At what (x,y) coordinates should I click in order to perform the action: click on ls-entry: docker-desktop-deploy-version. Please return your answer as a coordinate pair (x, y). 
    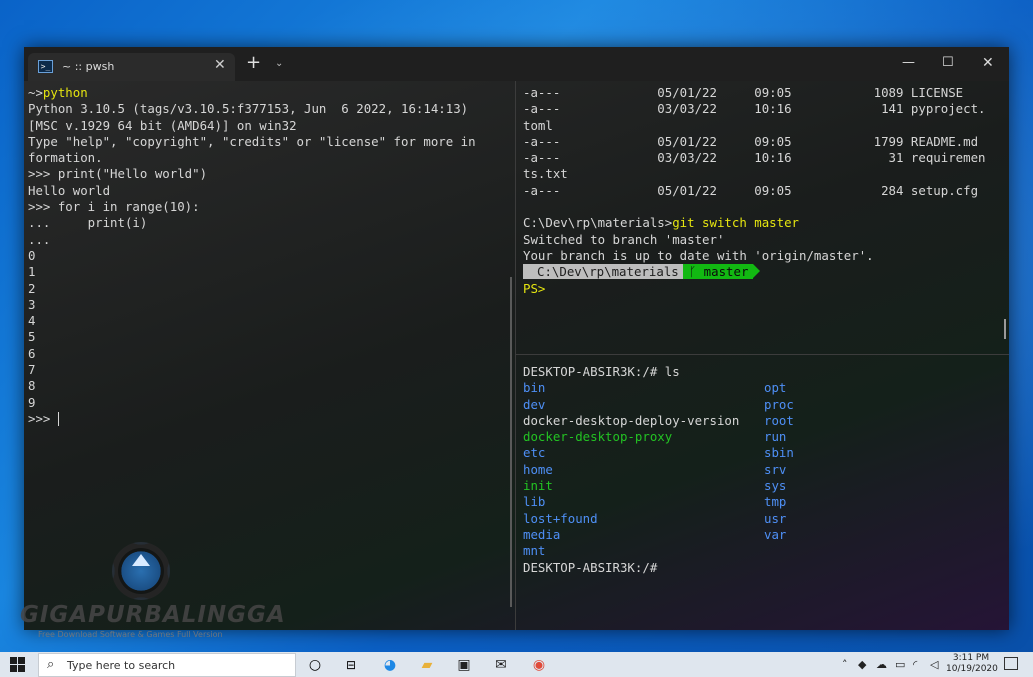
    Looking at the image, I should click on (631, 420).